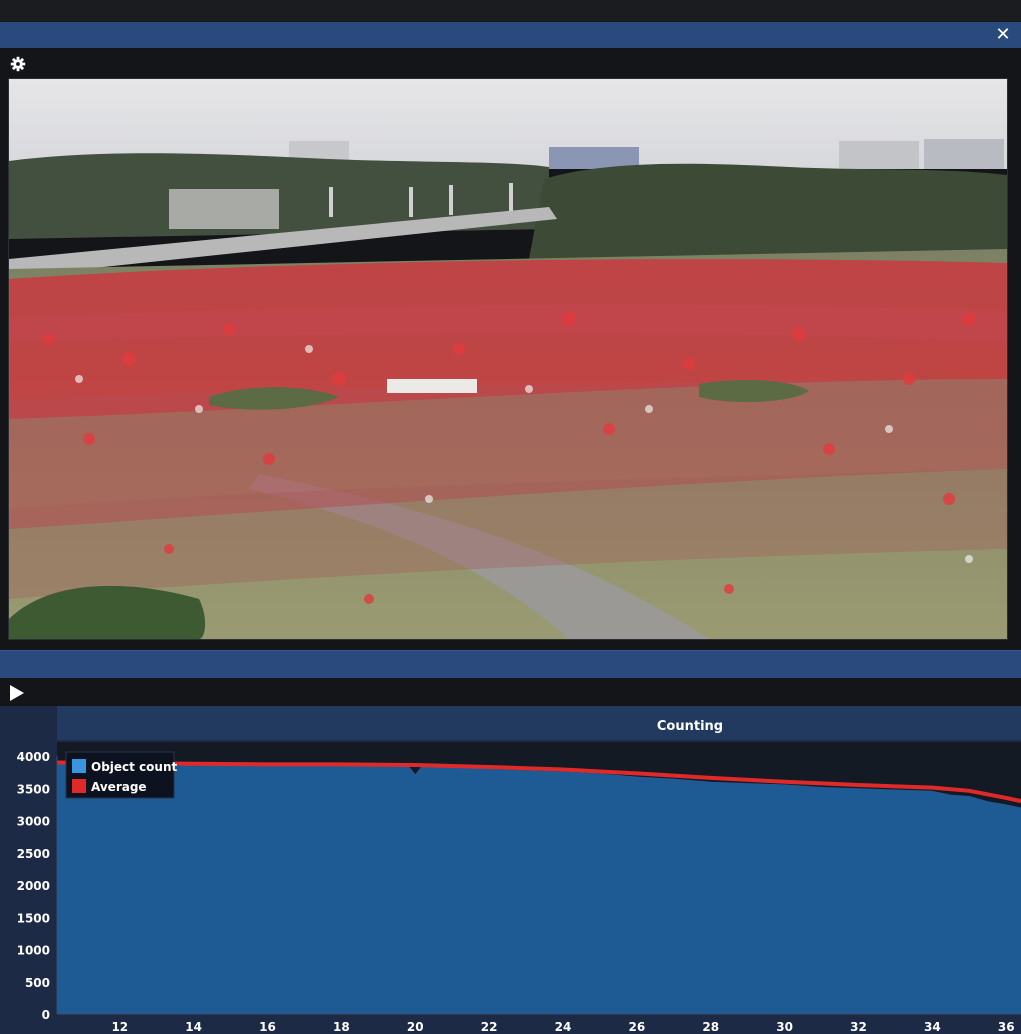 Image resolution: width=1021 pixels, height=1034 pixels. I want to click on y-tick-label: 1500, so click(33, 918).